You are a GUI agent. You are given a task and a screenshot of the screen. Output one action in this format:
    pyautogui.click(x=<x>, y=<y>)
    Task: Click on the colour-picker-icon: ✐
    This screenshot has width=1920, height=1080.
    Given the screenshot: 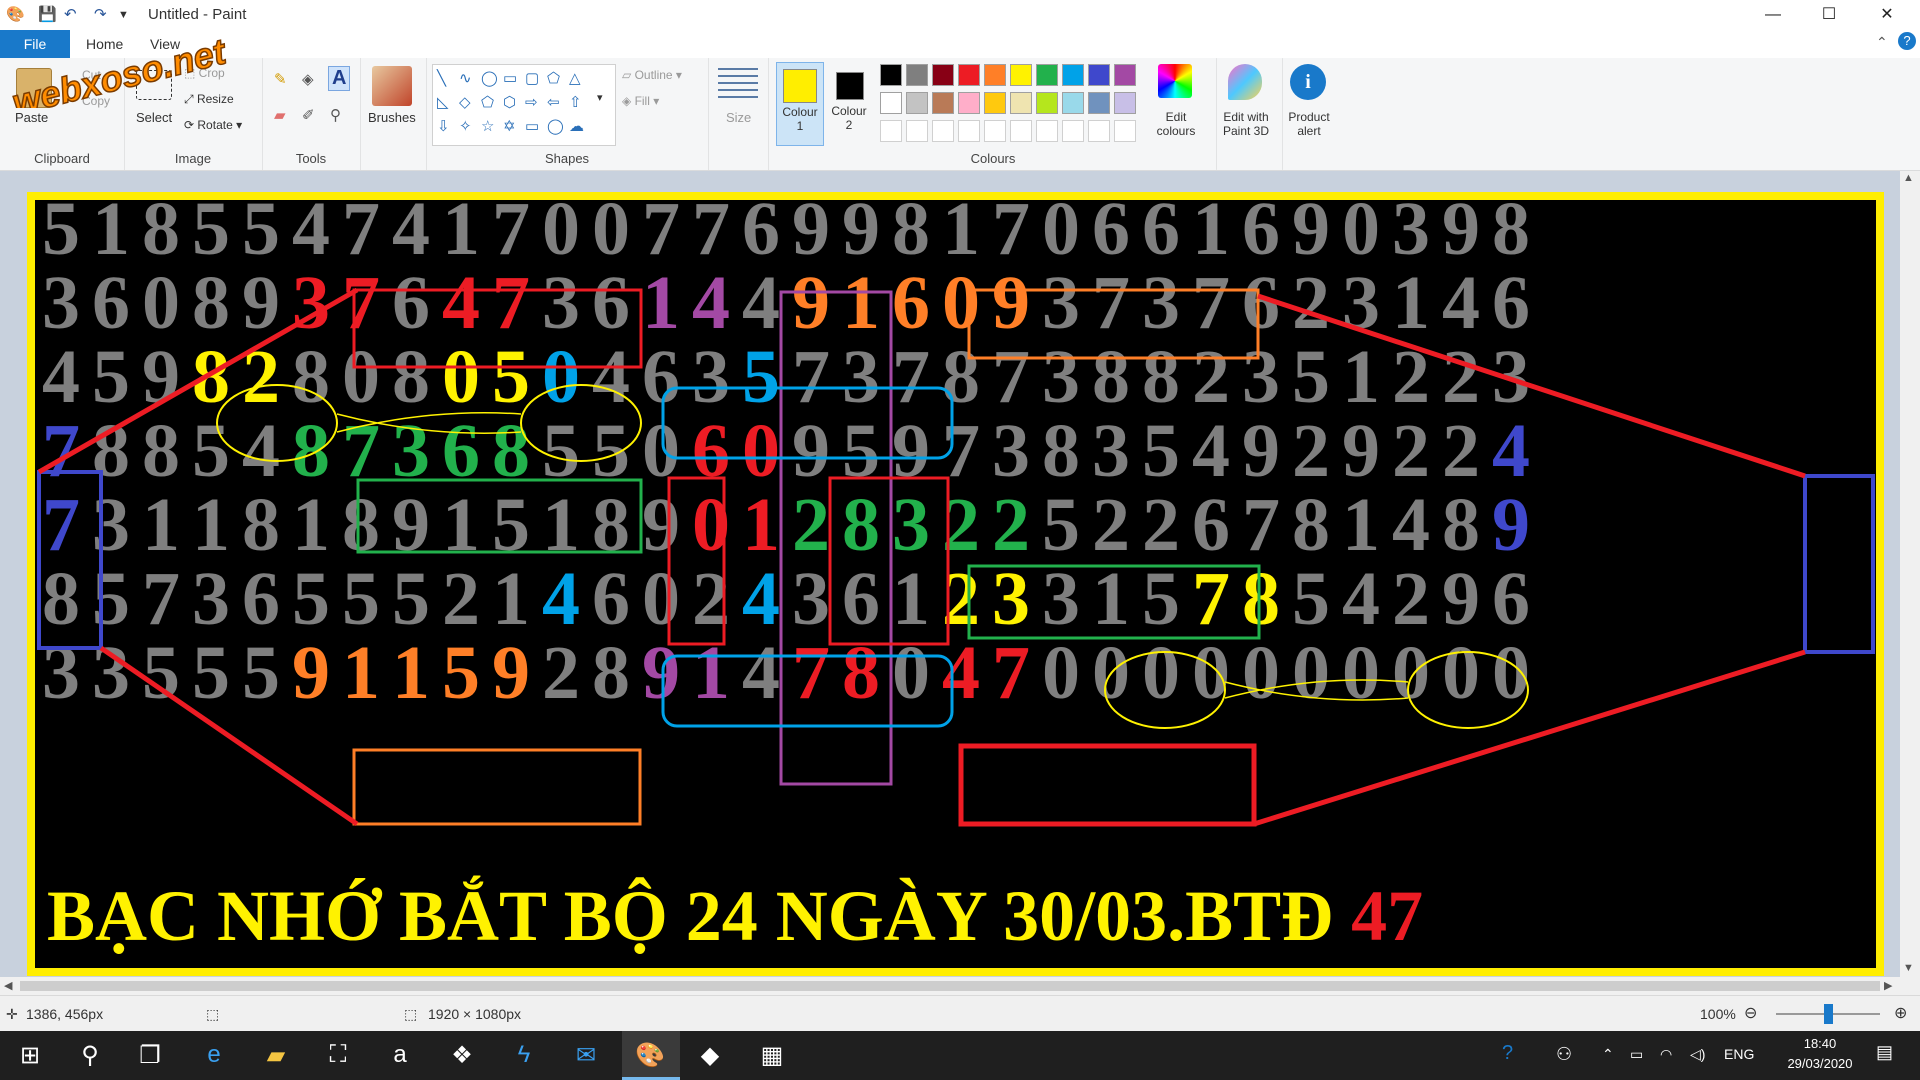 What is the action you would take?
    pyautogui.click(x=308, y=115)
    